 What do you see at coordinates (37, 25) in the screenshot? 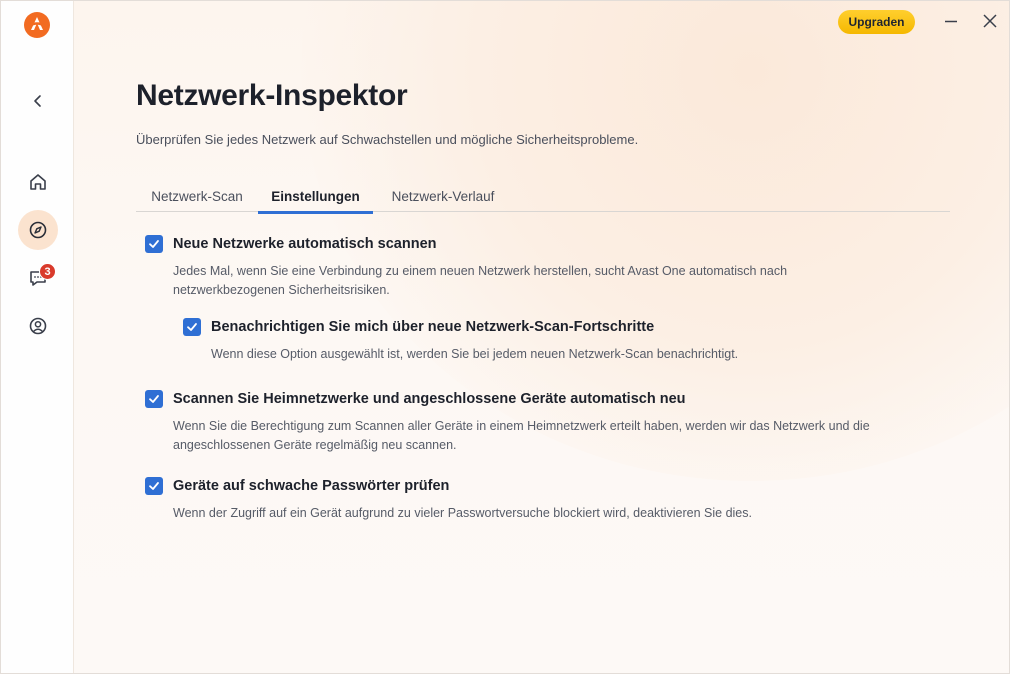
I see `avast-logo-icon` at bounding box center [37, 25].